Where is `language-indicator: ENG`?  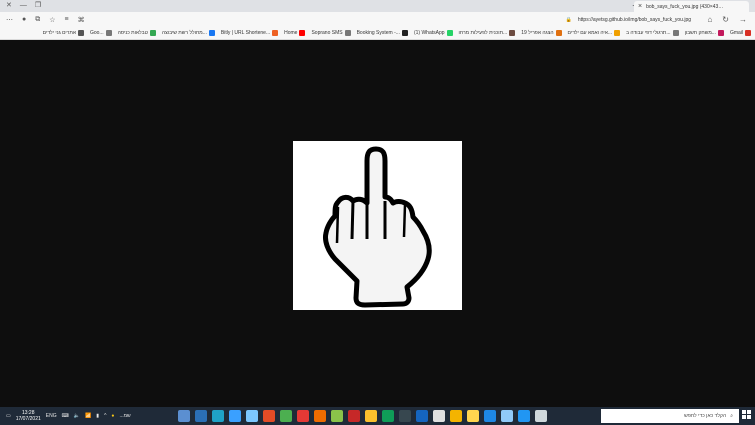
language-indicator: ENG is located at coordinates (51, 416).